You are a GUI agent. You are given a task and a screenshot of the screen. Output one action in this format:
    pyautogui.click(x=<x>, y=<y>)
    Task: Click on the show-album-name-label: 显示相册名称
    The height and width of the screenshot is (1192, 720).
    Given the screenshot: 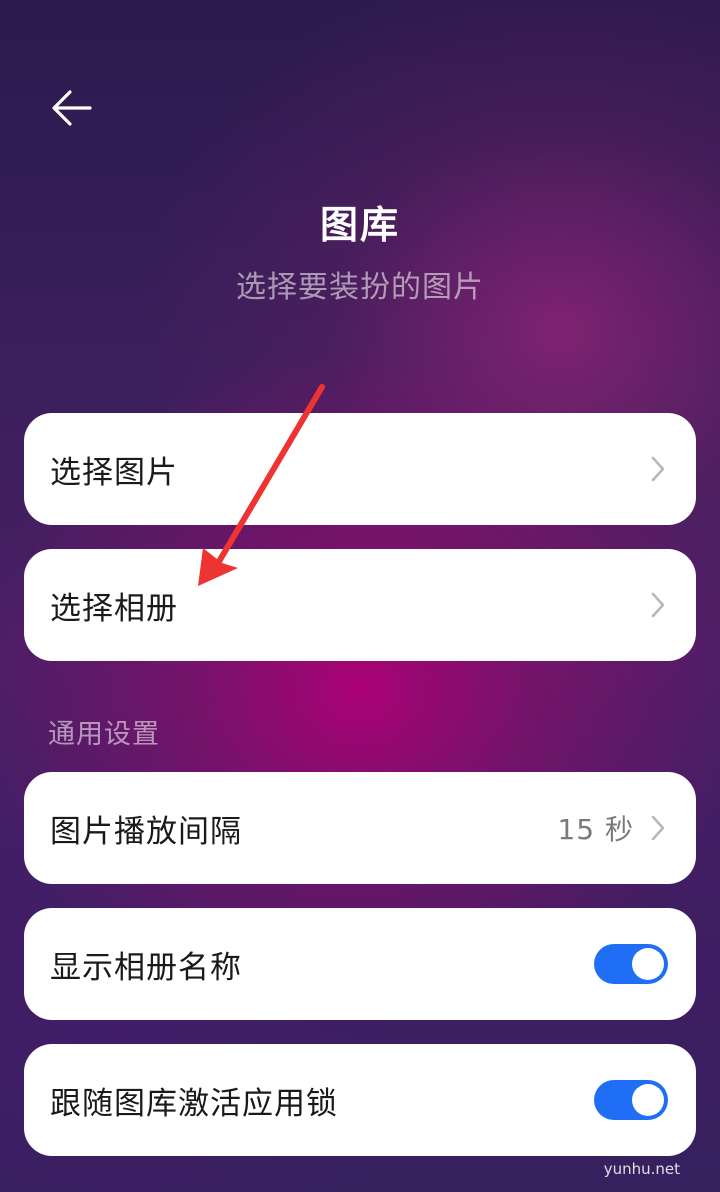 What is the action you would take?
    pyautogui.click(x=146, y=967)
    